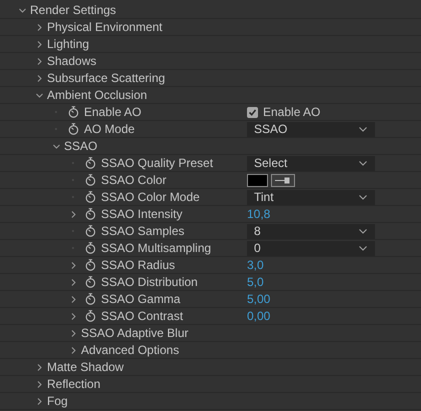  Describe the element at coordinates (311, 197) in the screenshot. I see `dropdown: Tint` at that location.